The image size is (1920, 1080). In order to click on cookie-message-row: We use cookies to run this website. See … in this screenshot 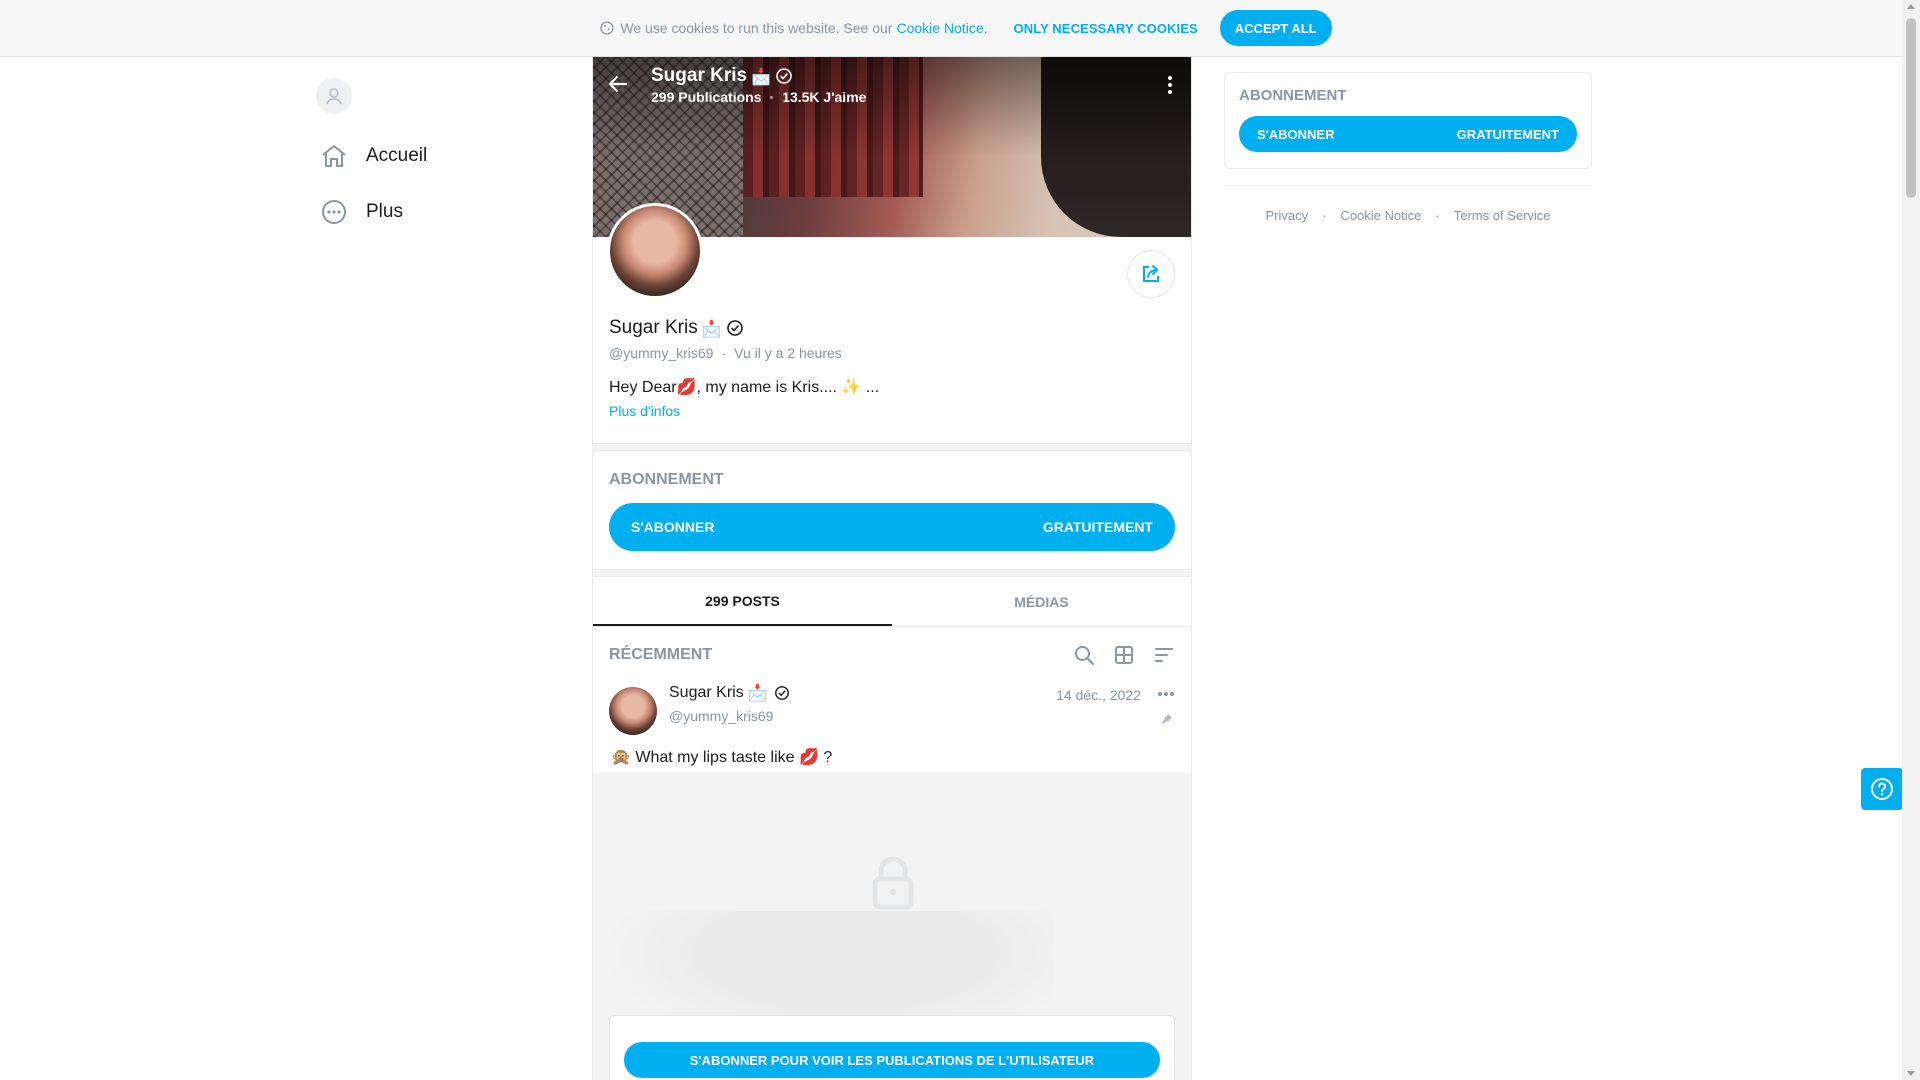, I will do `click(966, 28)`.